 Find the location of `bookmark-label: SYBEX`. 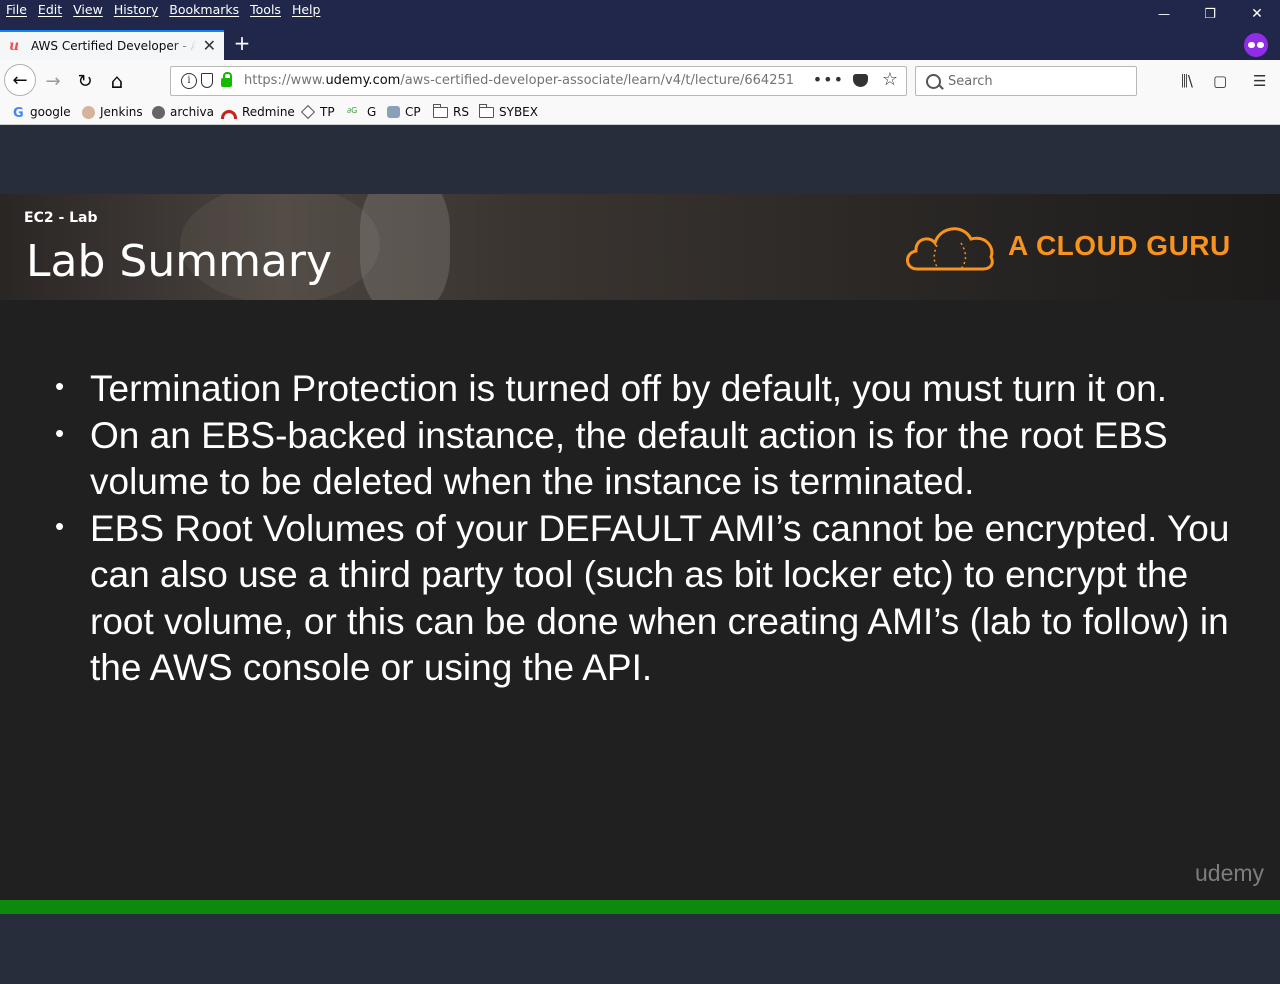

bookmark-label: SYBEX is located at coordinates (518, 112).